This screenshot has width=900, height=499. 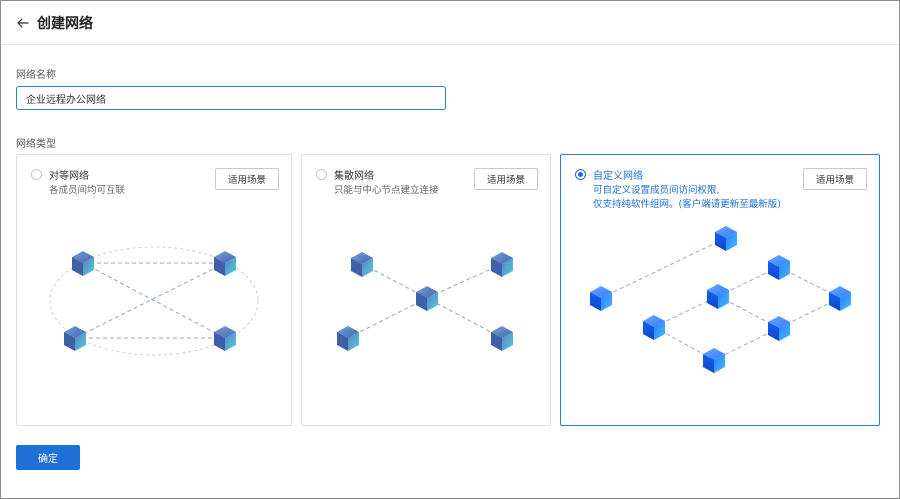 I want to click on page-title: 创建网络, so click(x=65, y=23).